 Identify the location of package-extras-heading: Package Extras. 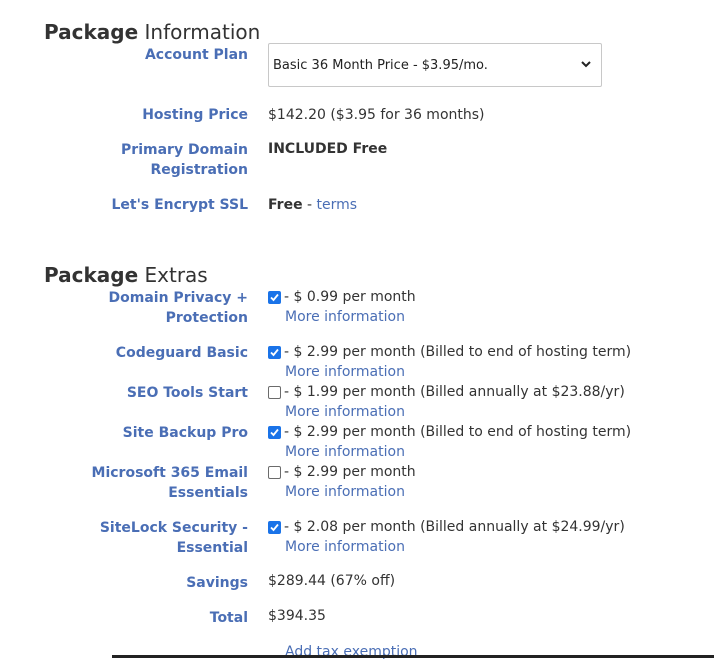
(126, 275).